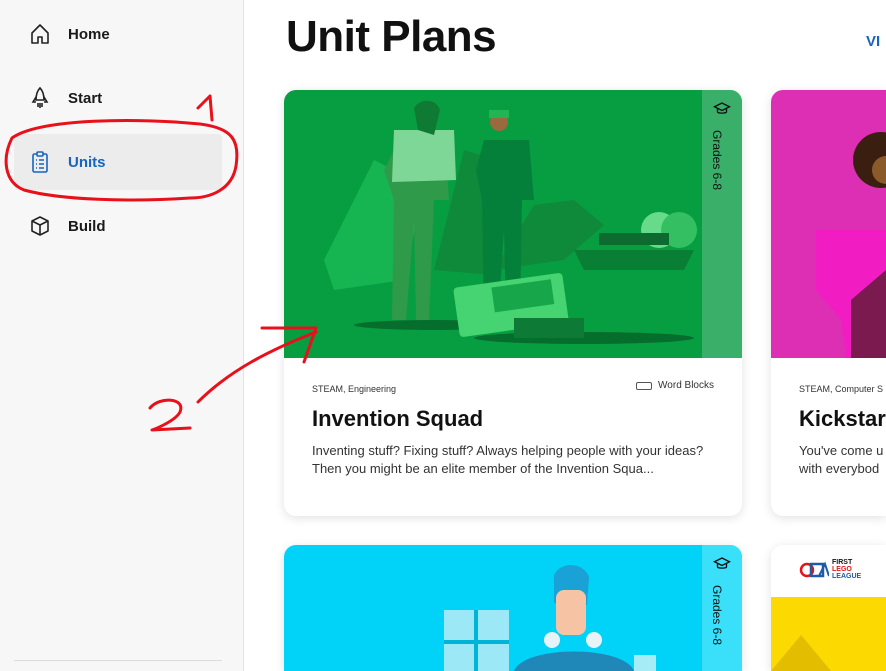 Image resolution: width=886 pixels, height=671 pixels. Describe the element at coordinates (398, 418) in the screenshot. I see `card-title: Invention Squad` at that location.